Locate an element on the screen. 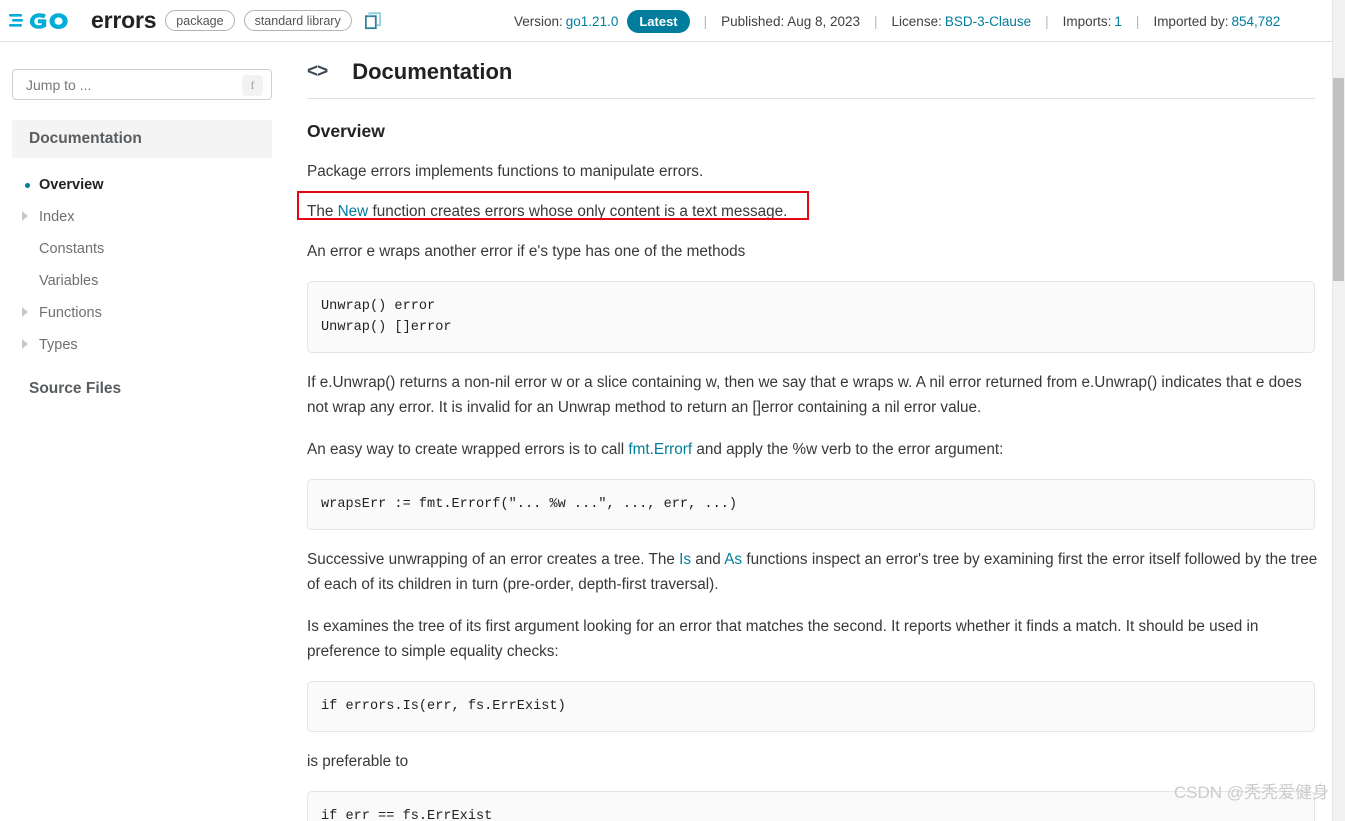 The height and width of the screenshot is (821, 1345). code-block-errors-is: if errors.Is(err, fs.ErrExist) is located at coordinates (811, 706).